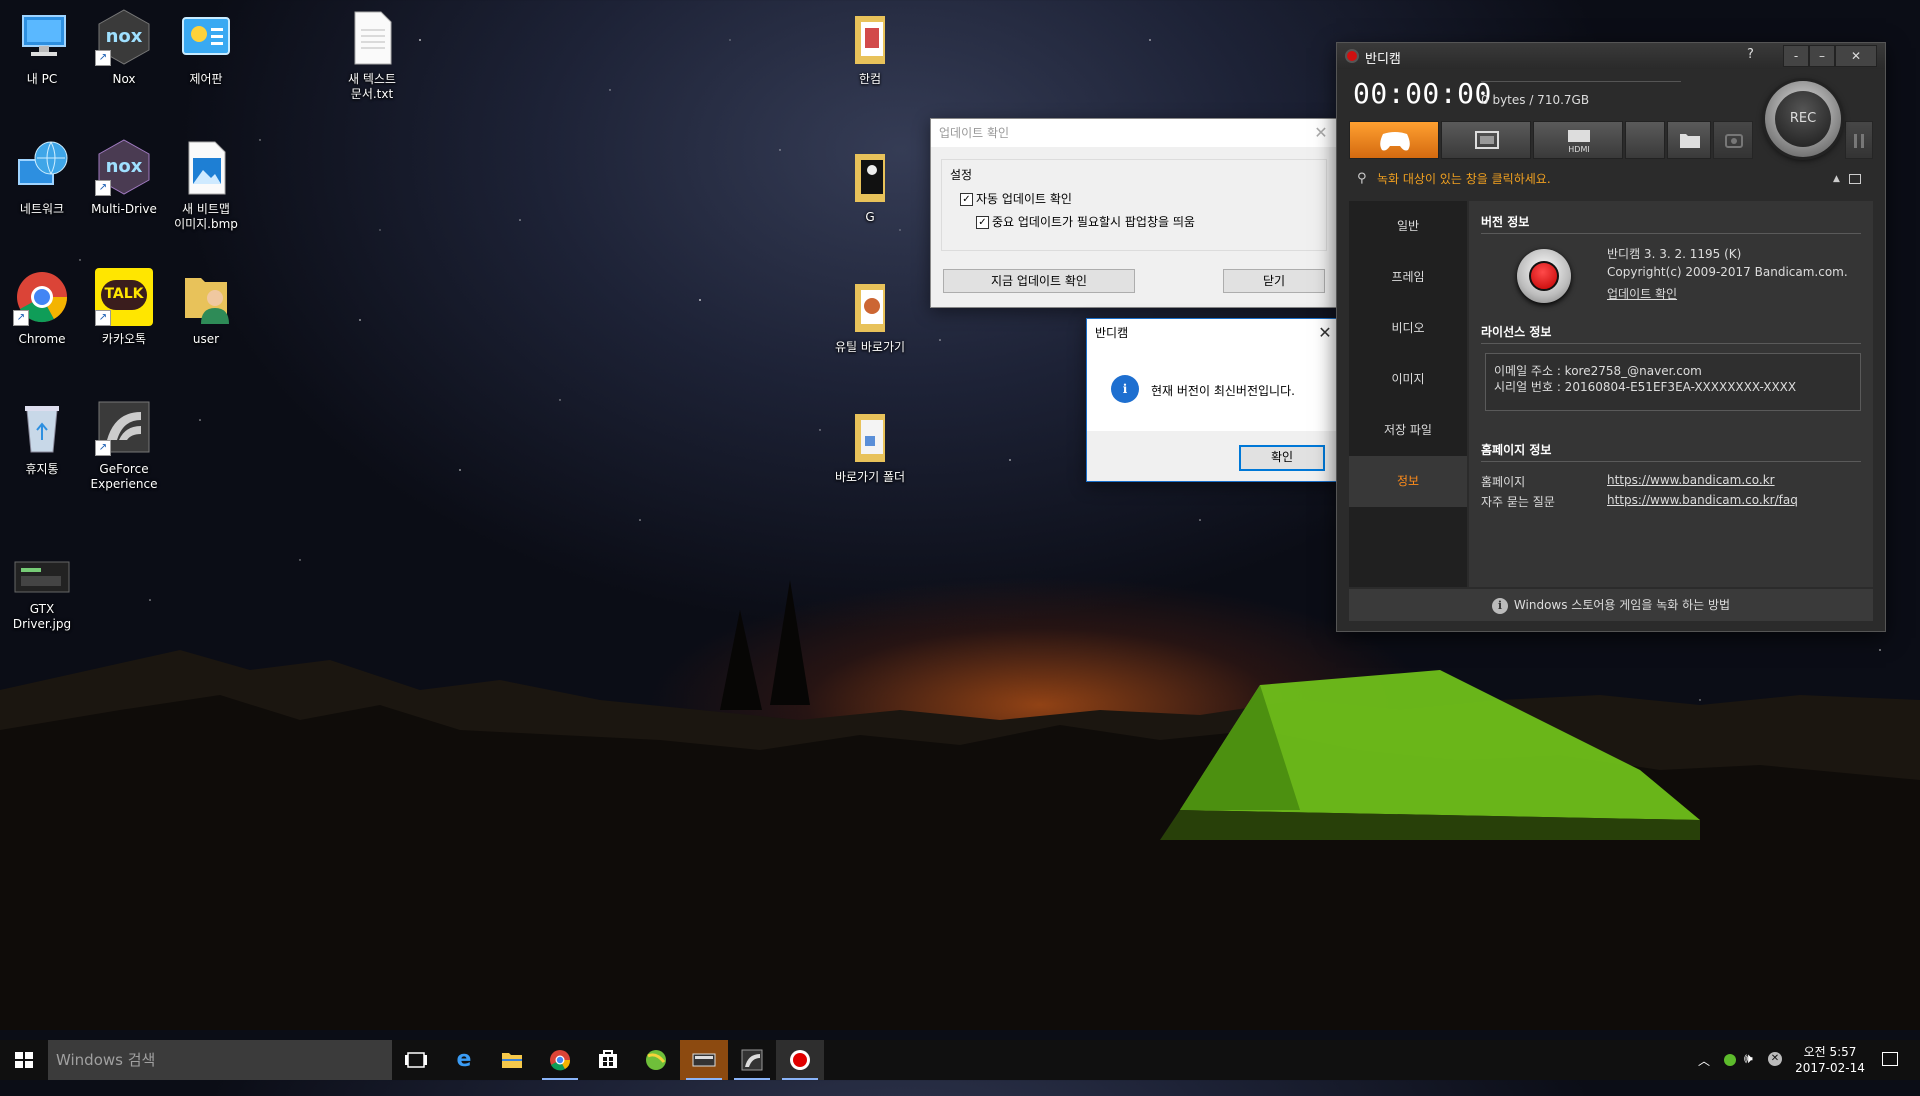 The height and width of the screenshot is (1096, 1920). I want to click on pause-button, so click(1859, 140).